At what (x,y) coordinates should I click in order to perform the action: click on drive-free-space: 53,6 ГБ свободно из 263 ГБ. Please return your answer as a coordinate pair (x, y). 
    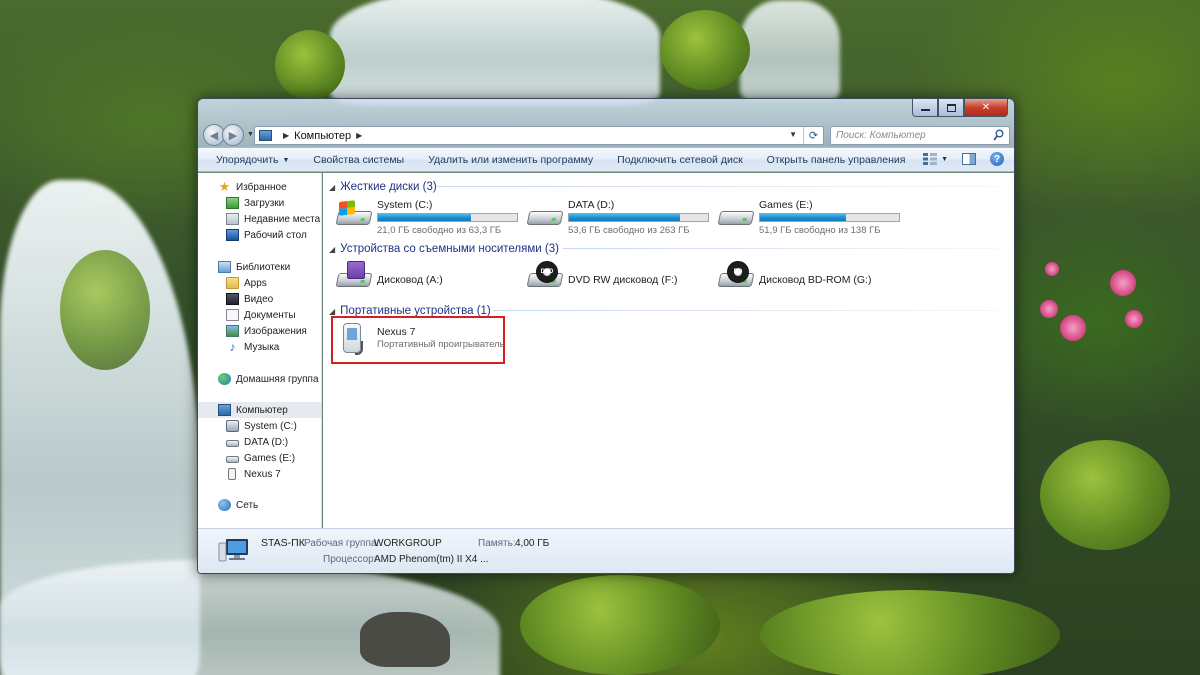
    Looking at the image, I should click on (629, 230).